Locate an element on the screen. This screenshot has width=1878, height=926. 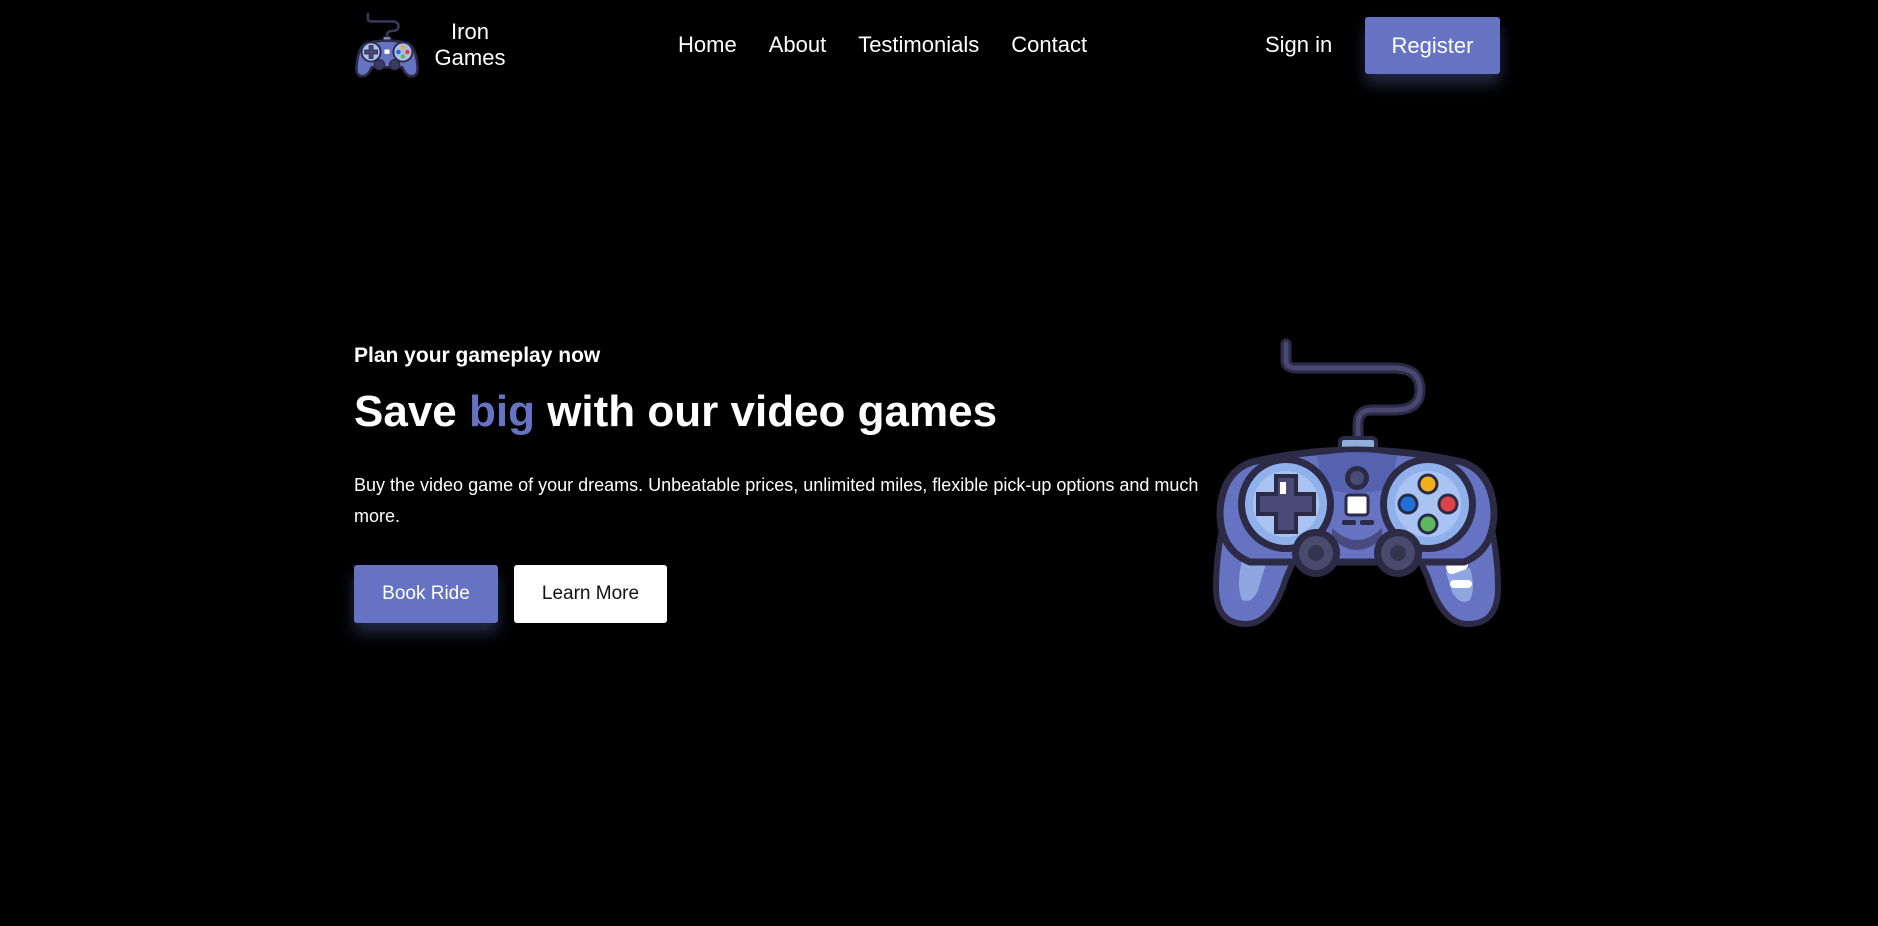
nav-link-about: About is located at coordinates (798, 45).